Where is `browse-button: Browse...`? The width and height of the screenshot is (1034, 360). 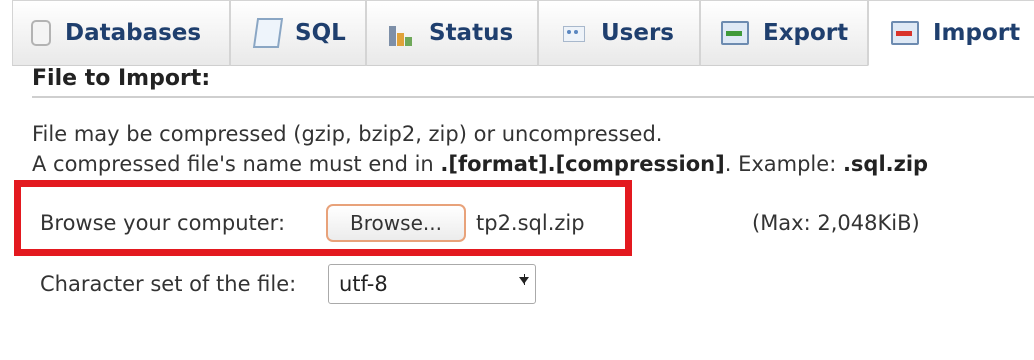
browse-button: Browse... is located at coordinates (396, 223).